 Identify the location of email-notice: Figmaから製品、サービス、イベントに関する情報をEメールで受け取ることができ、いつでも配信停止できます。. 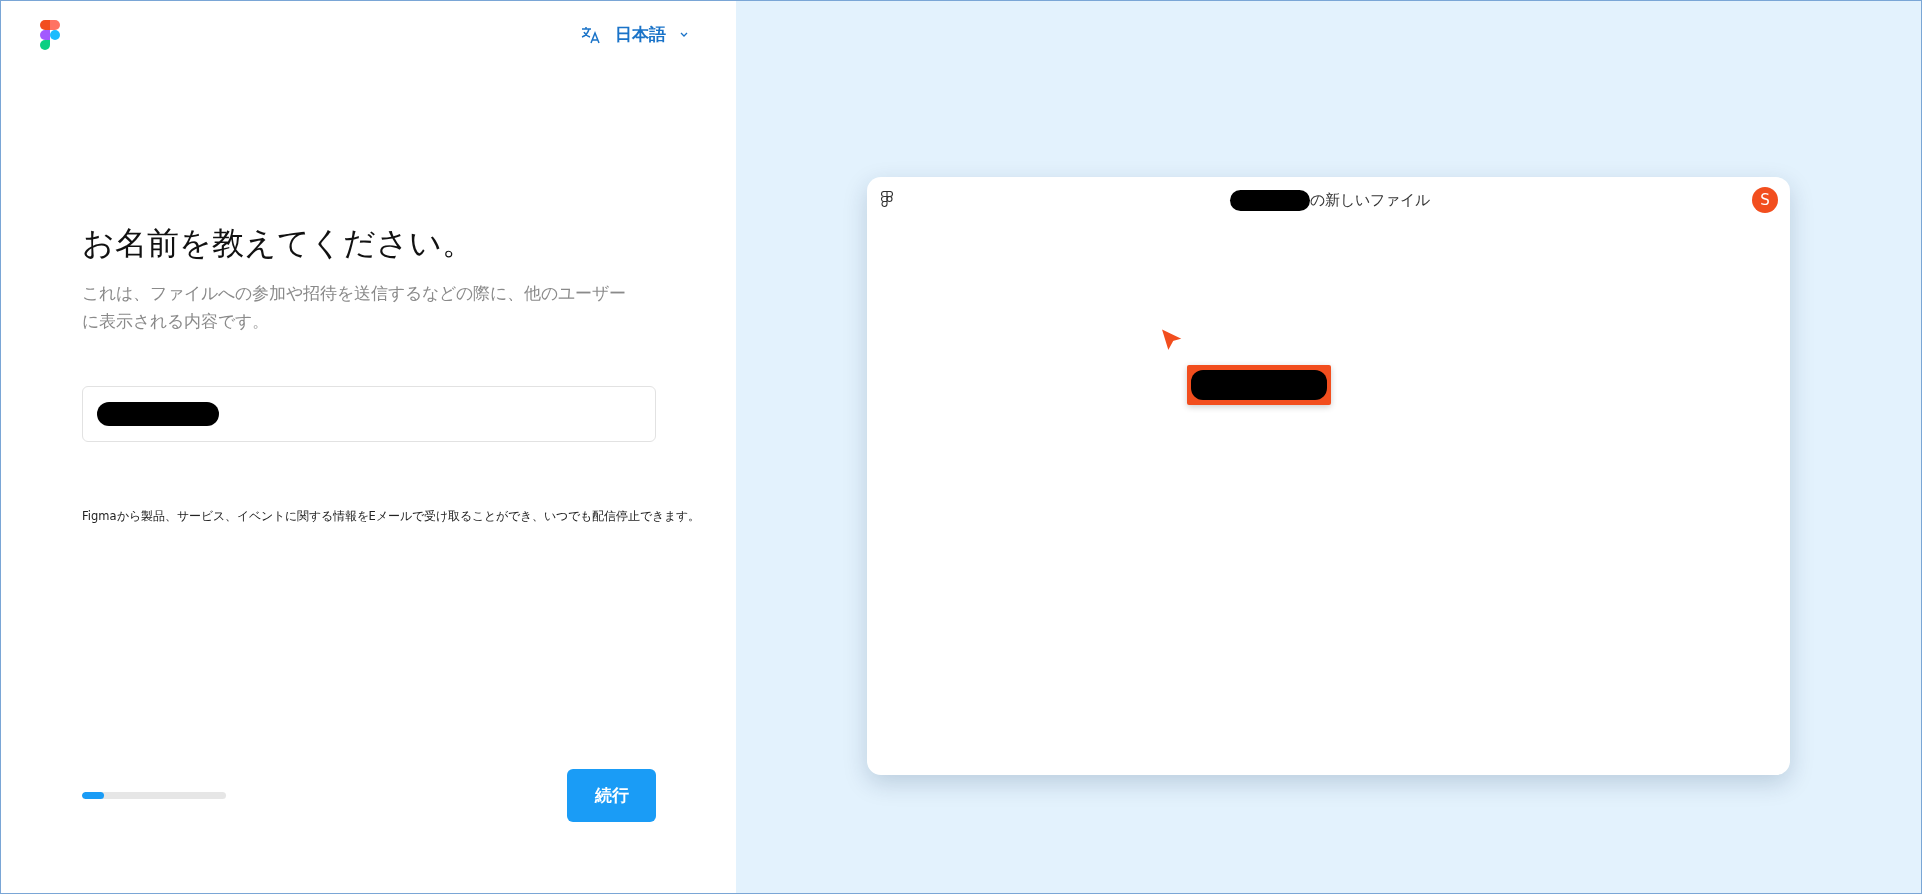
(391, 517).